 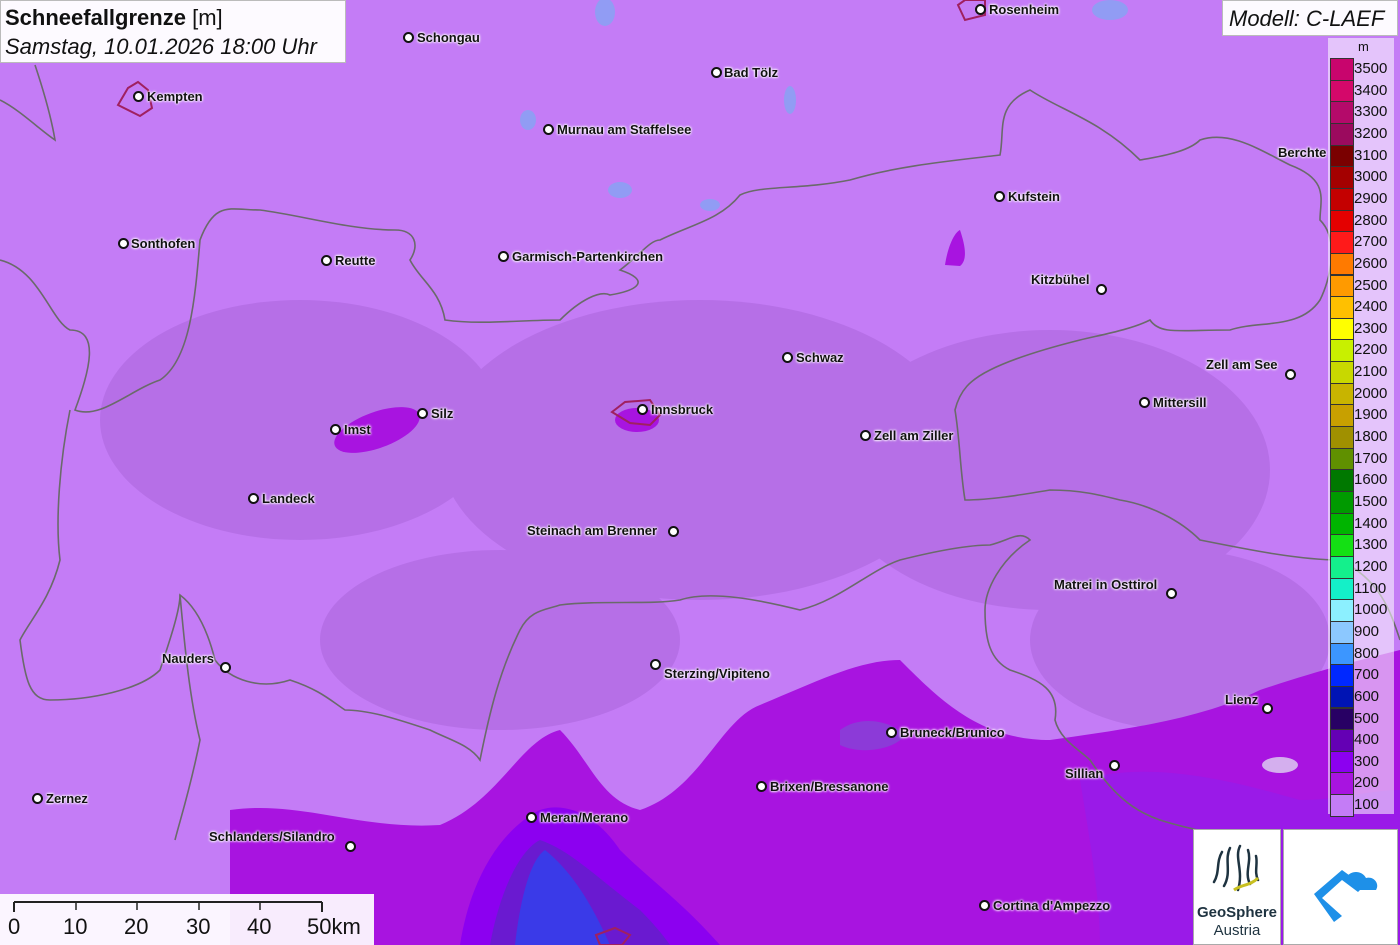 What do you see at coordinates (914, 435) in the screenshot?
I see `city-label: Zell am Ziller` at bounding box center [914, 435].